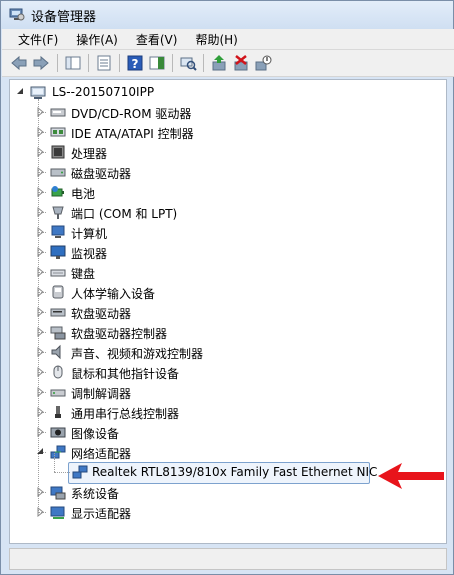 This screenshot has height=575, width=454. What do you see at coordinates (57, 191) in the screenshot?
I see `battery-icon` at bounding box center [57, 191].